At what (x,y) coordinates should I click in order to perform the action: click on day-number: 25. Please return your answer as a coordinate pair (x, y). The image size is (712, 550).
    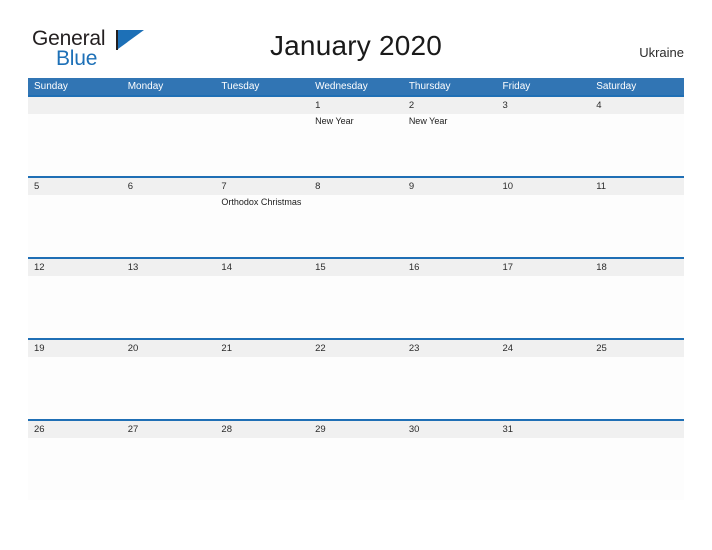
    Looking at the image, I should click on (637, 348).